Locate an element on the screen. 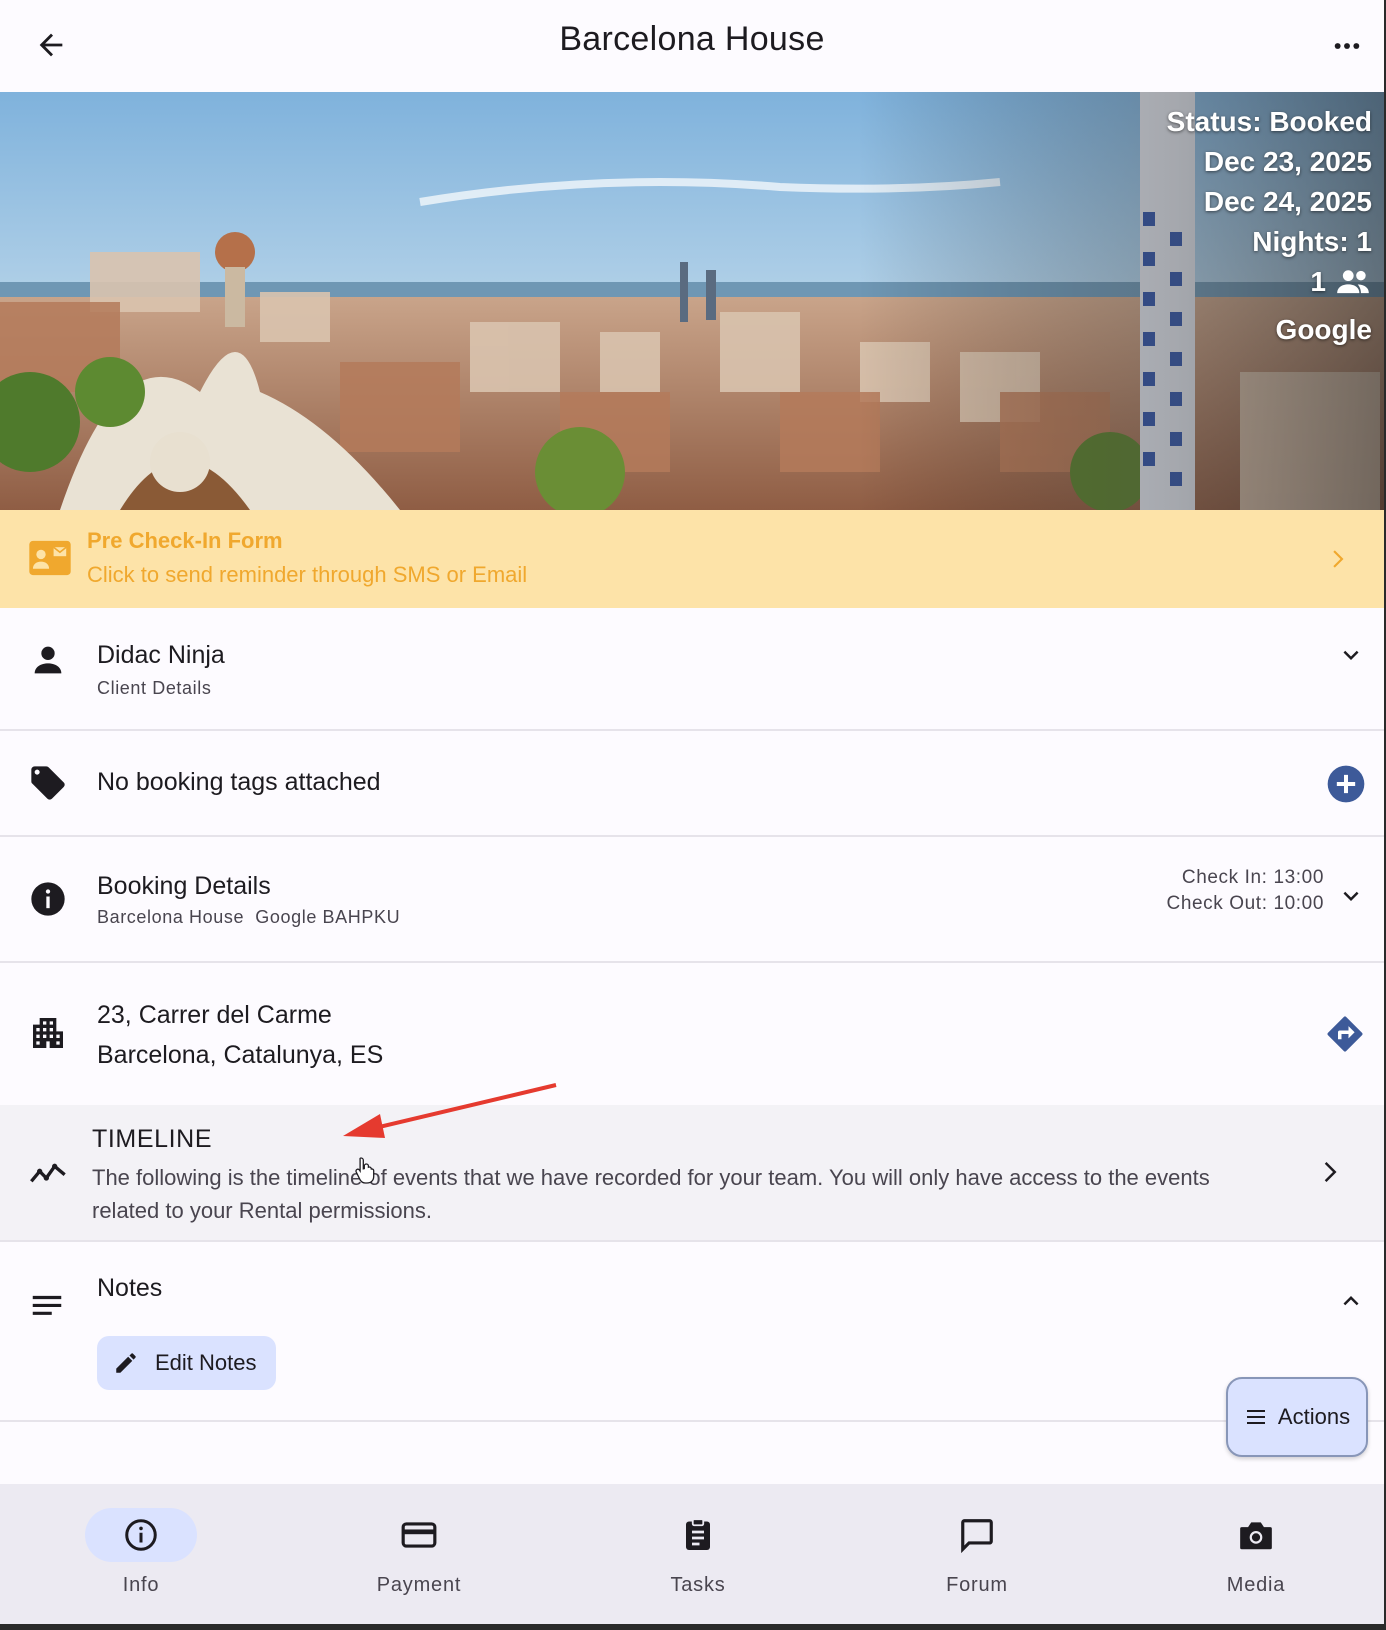  client-details-label: Client Details is located at coordinates (154, 688).